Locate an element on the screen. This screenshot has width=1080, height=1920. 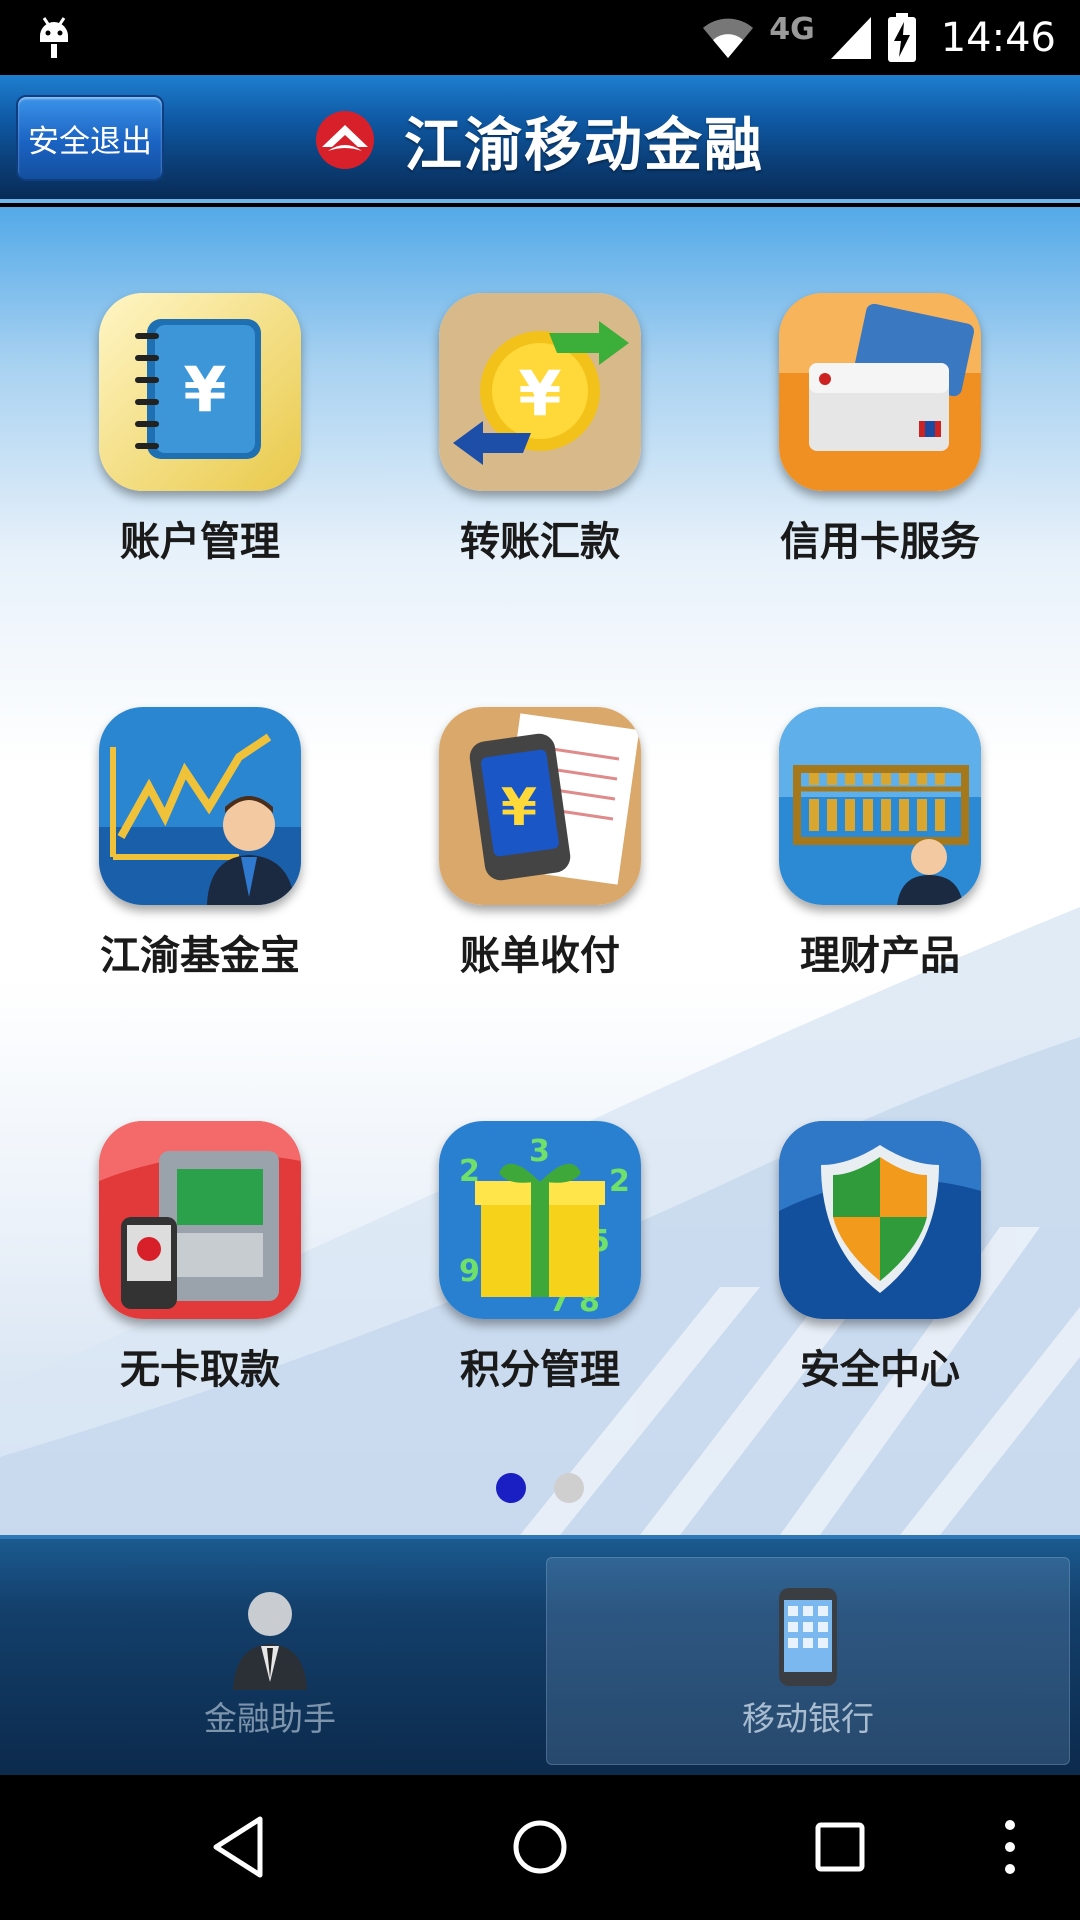
app-label: 无卡取款 is located at coordinates (200, 1370).